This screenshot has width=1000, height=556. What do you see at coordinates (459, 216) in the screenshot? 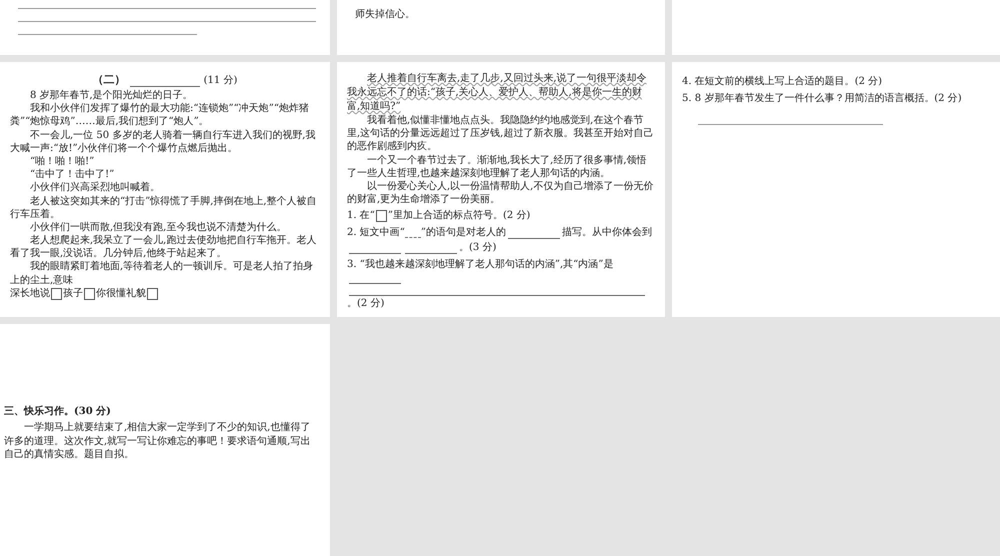
I see `passage-text: ”里加上合适的标点符号。(2 分)` at bounding box center [459, 216].